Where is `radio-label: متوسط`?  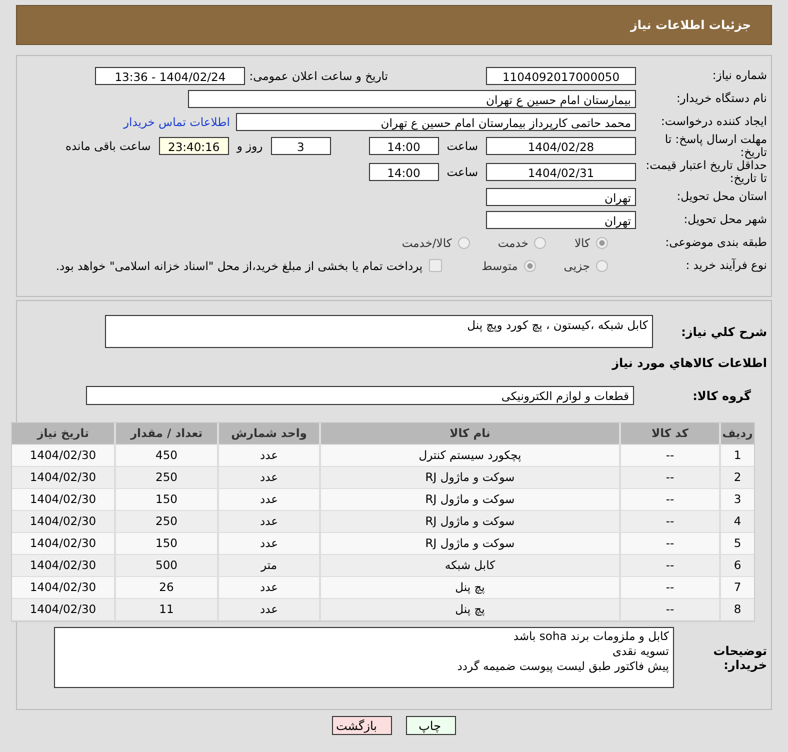
radio-label: متوسط is located at coordinates (500, 265).